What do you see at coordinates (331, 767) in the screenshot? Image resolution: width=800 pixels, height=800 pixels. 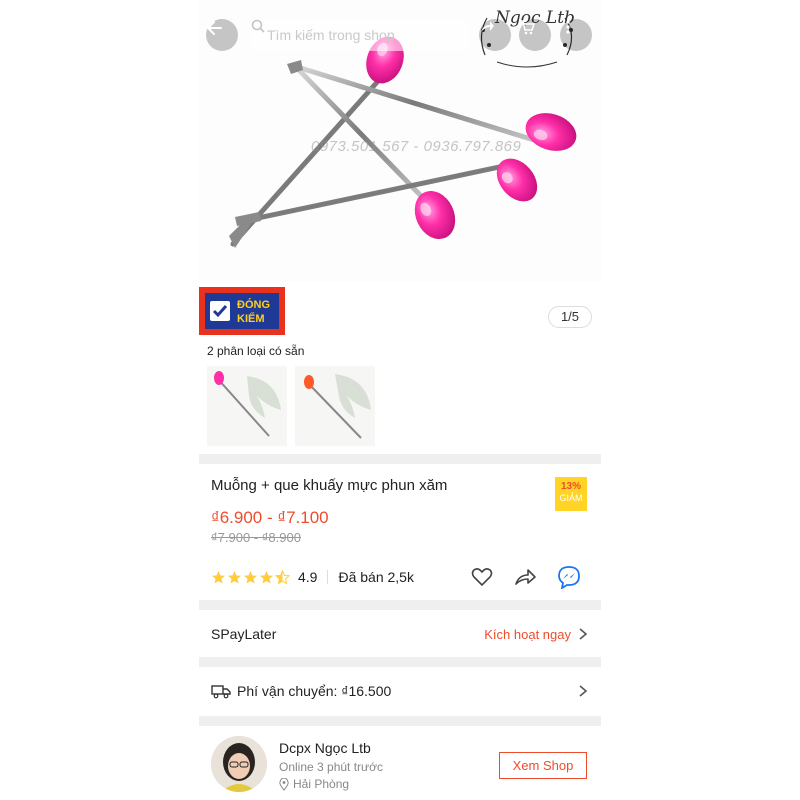 I see `shop-online-status: Online 3 phút trước` at bounding box center [331, 767].